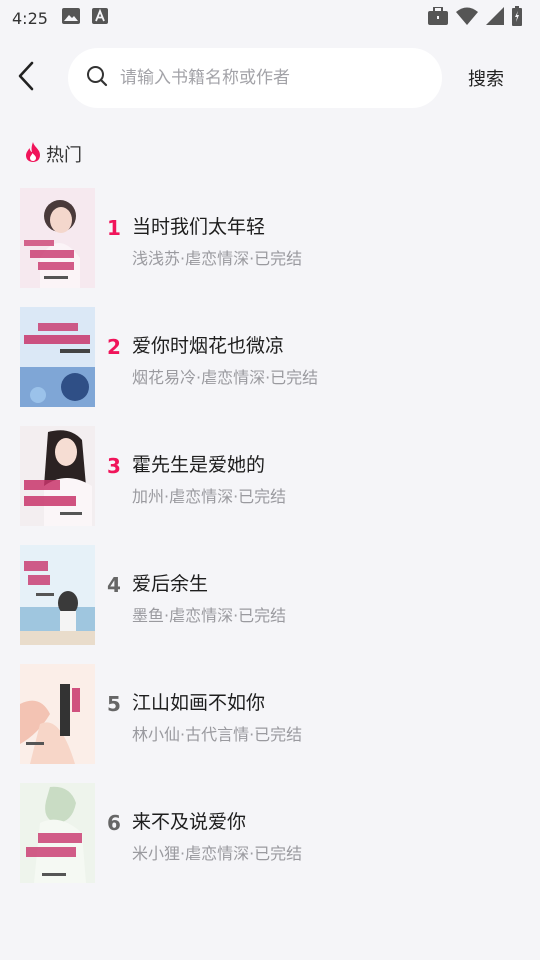 Image resolution: width=540 pixels, height=960 pixels. I want to click on book-rank: 2, so click(114, 347).